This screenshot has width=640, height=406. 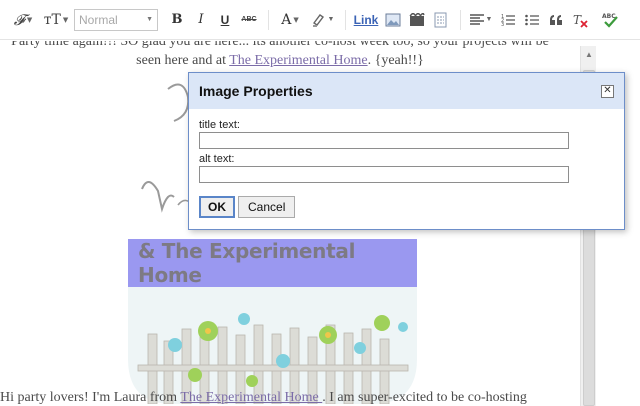 I want to click on numbered-list-icon: 1 2 3, so click(x=508, y=20).